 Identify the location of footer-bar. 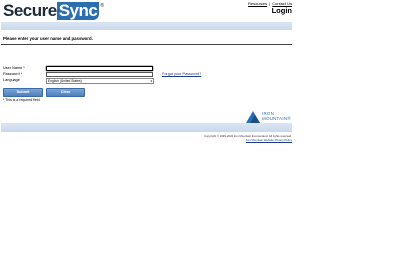
(146, 127).